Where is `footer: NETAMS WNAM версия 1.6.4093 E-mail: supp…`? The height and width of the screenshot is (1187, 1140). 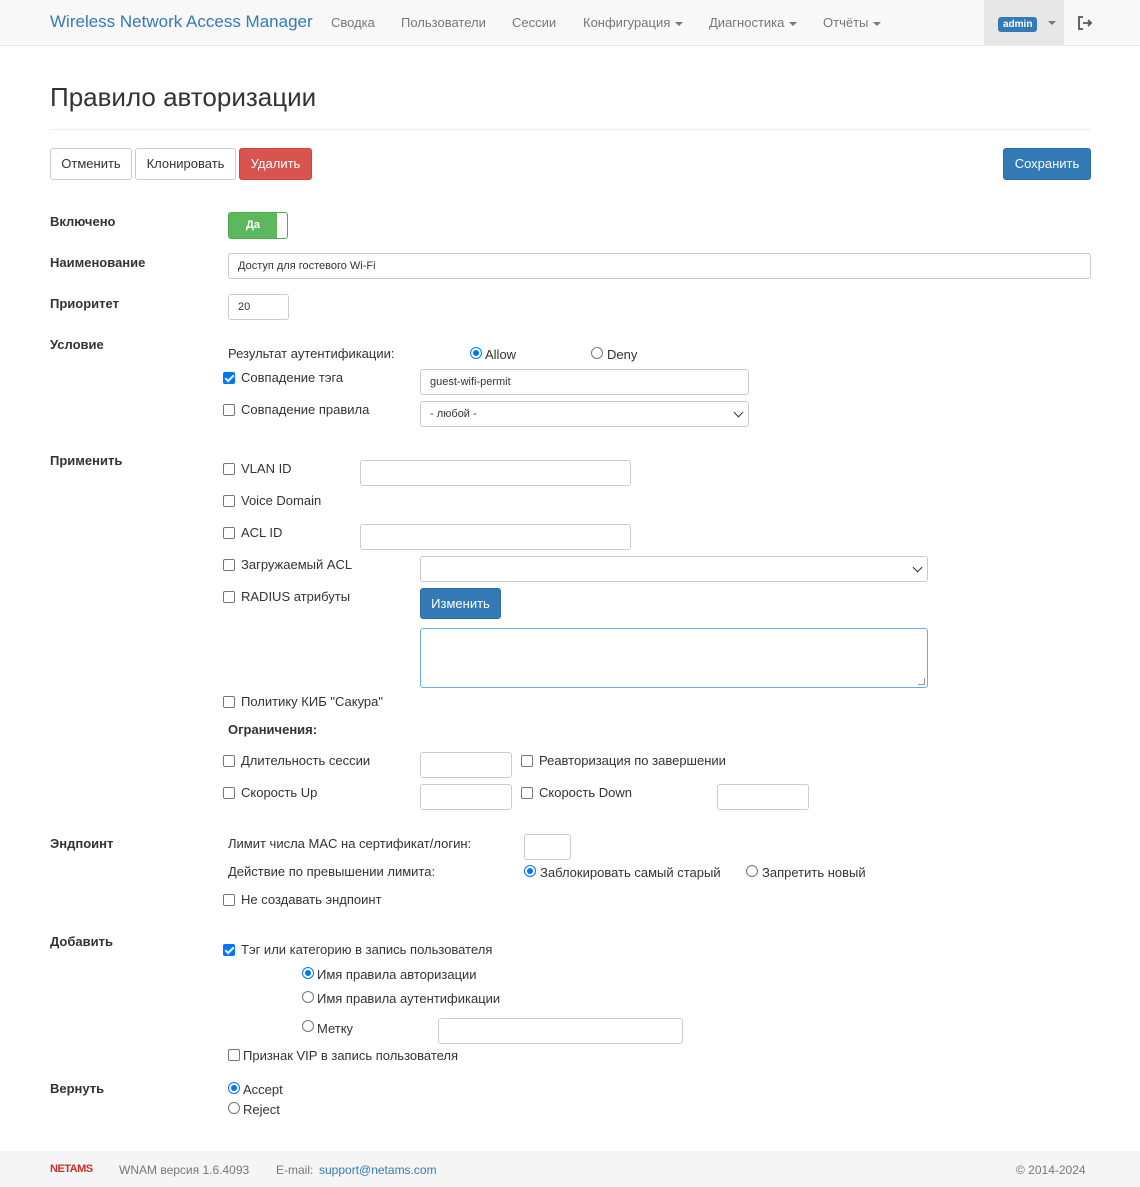
footer: NETAMS WNAM версия 1.6.4093 E-mail: supp… is located at coordinates (570, 1169).